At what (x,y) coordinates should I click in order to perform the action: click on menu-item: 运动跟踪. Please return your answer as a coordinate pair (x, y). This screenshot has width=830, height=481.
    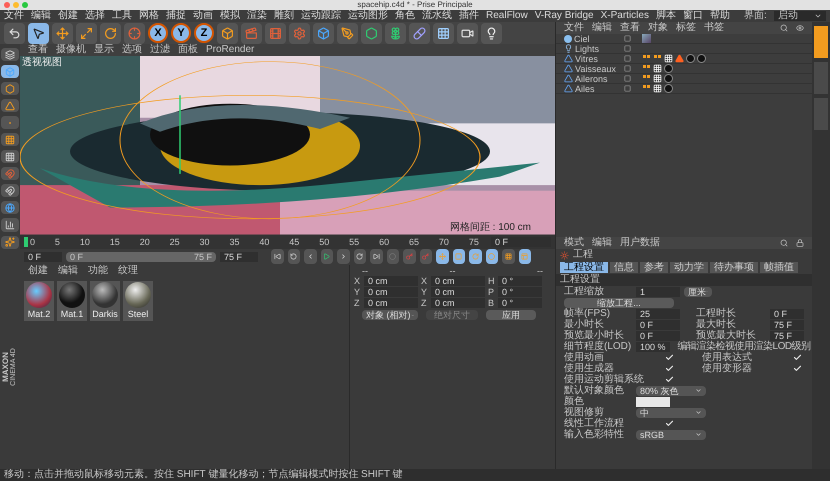
    Looking at the image, I should click on (321, 16).